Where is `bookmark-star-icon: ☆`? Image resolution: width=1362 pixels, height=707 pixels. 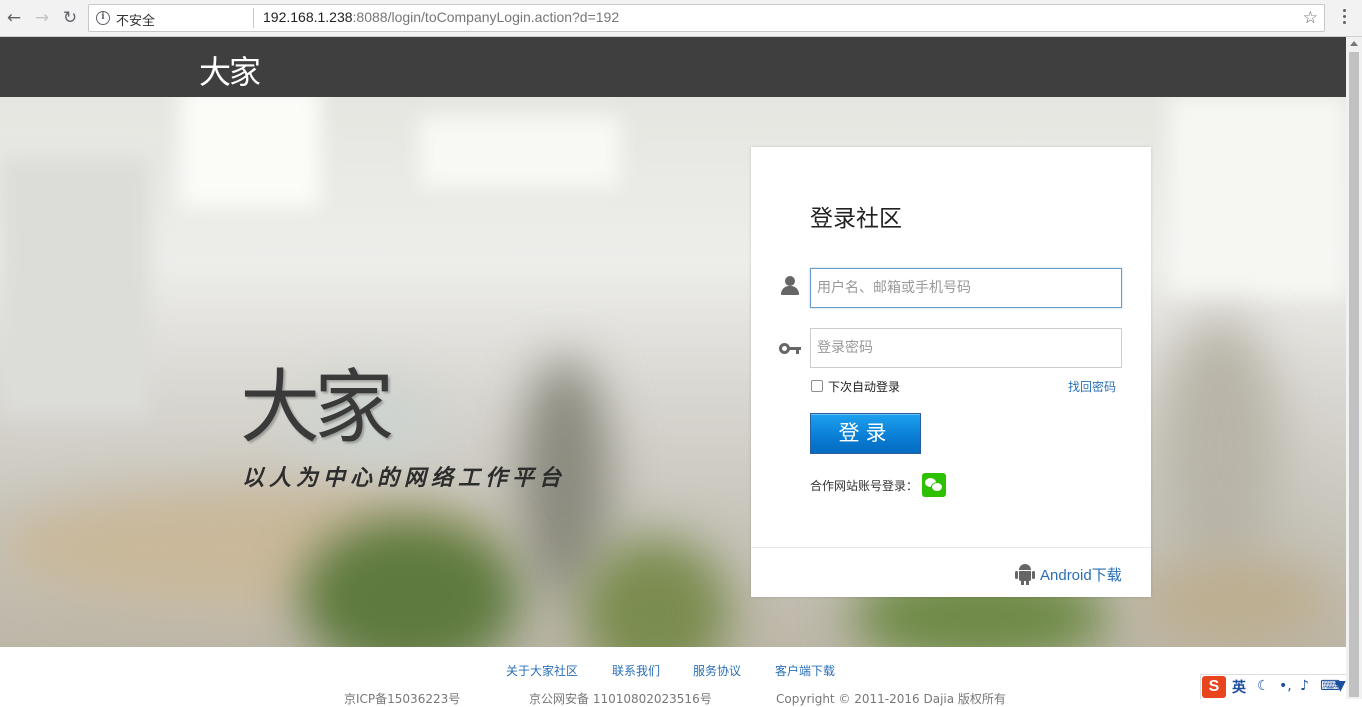 bookmark-star-icon: ☆ is located at coordinates (1310, 18).